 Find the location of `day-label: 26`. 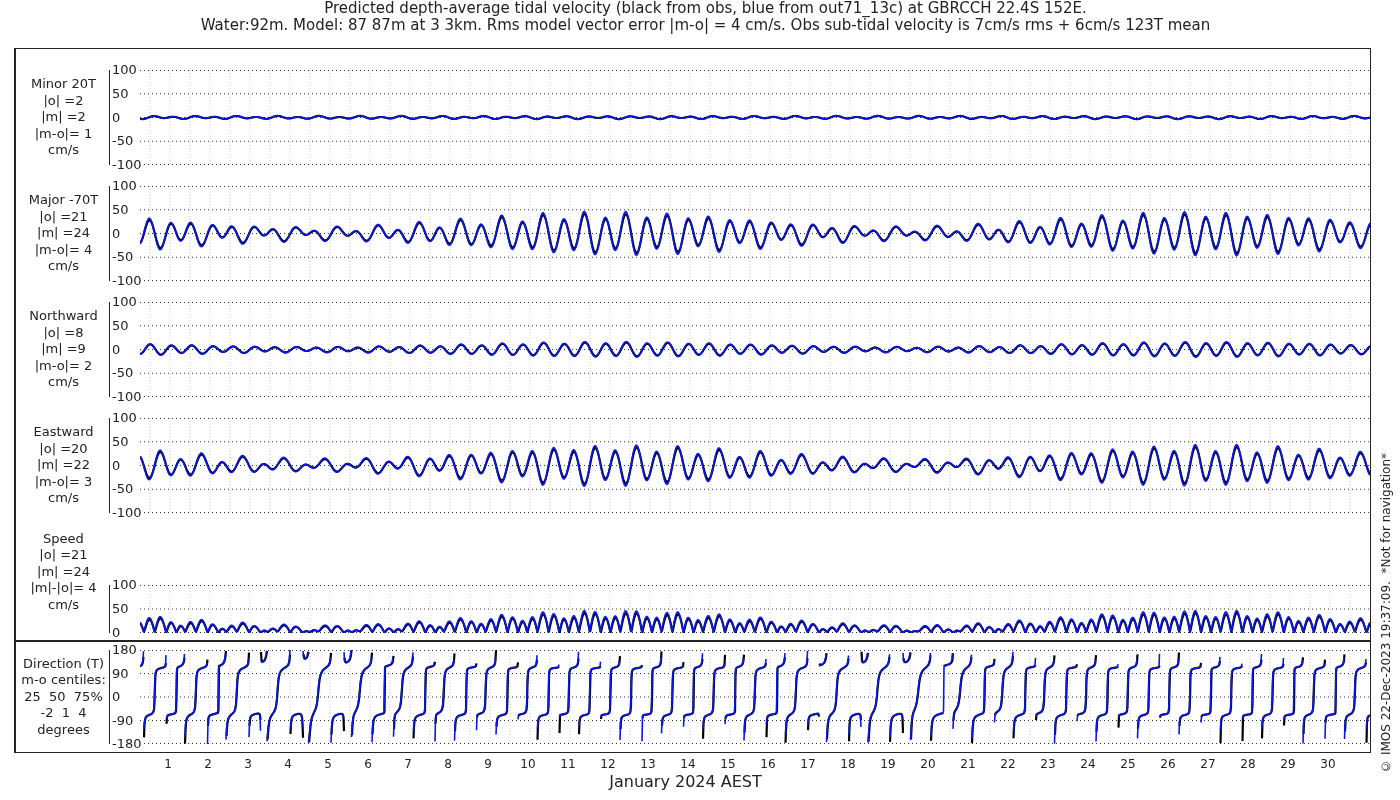

day-label: 26 is located at coordinates (1168, 764).